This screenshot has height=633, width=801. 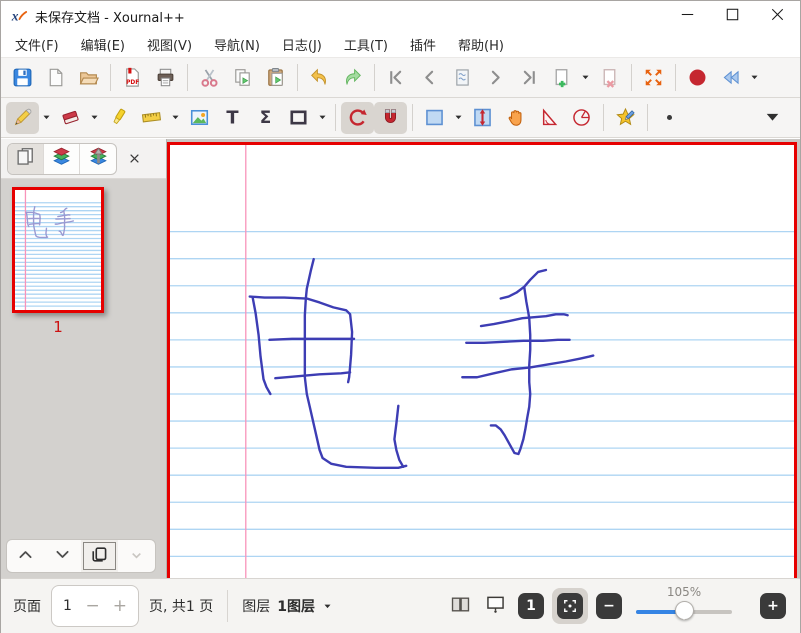 What do you see at coordinates (99, 556) in the screenshot?
I see `duplicate-page-button` at bounding box center [99, 556].